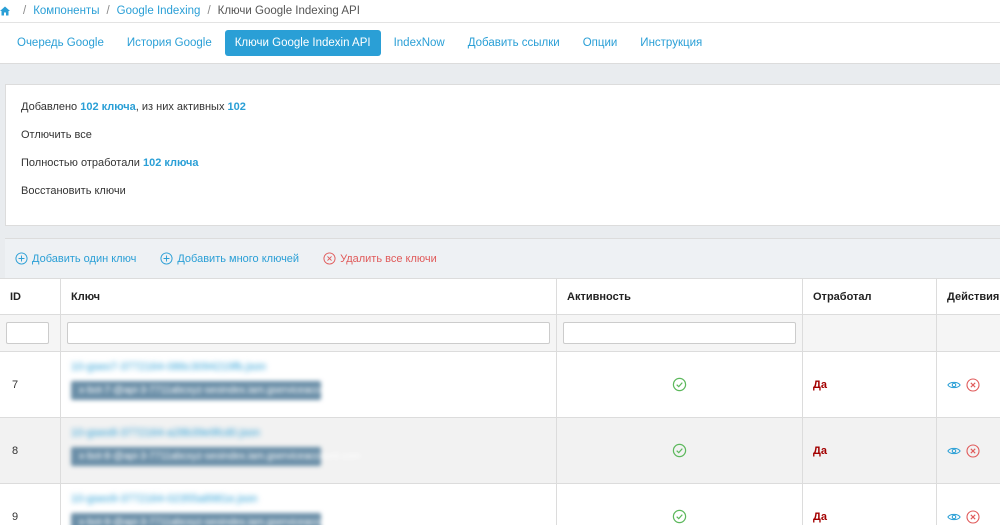 The height and width of the screenshot is (525, 1000). Describe the element at coordinates (309, 296) in the screenshot. I see `column-header-key: Ключ` at that location.